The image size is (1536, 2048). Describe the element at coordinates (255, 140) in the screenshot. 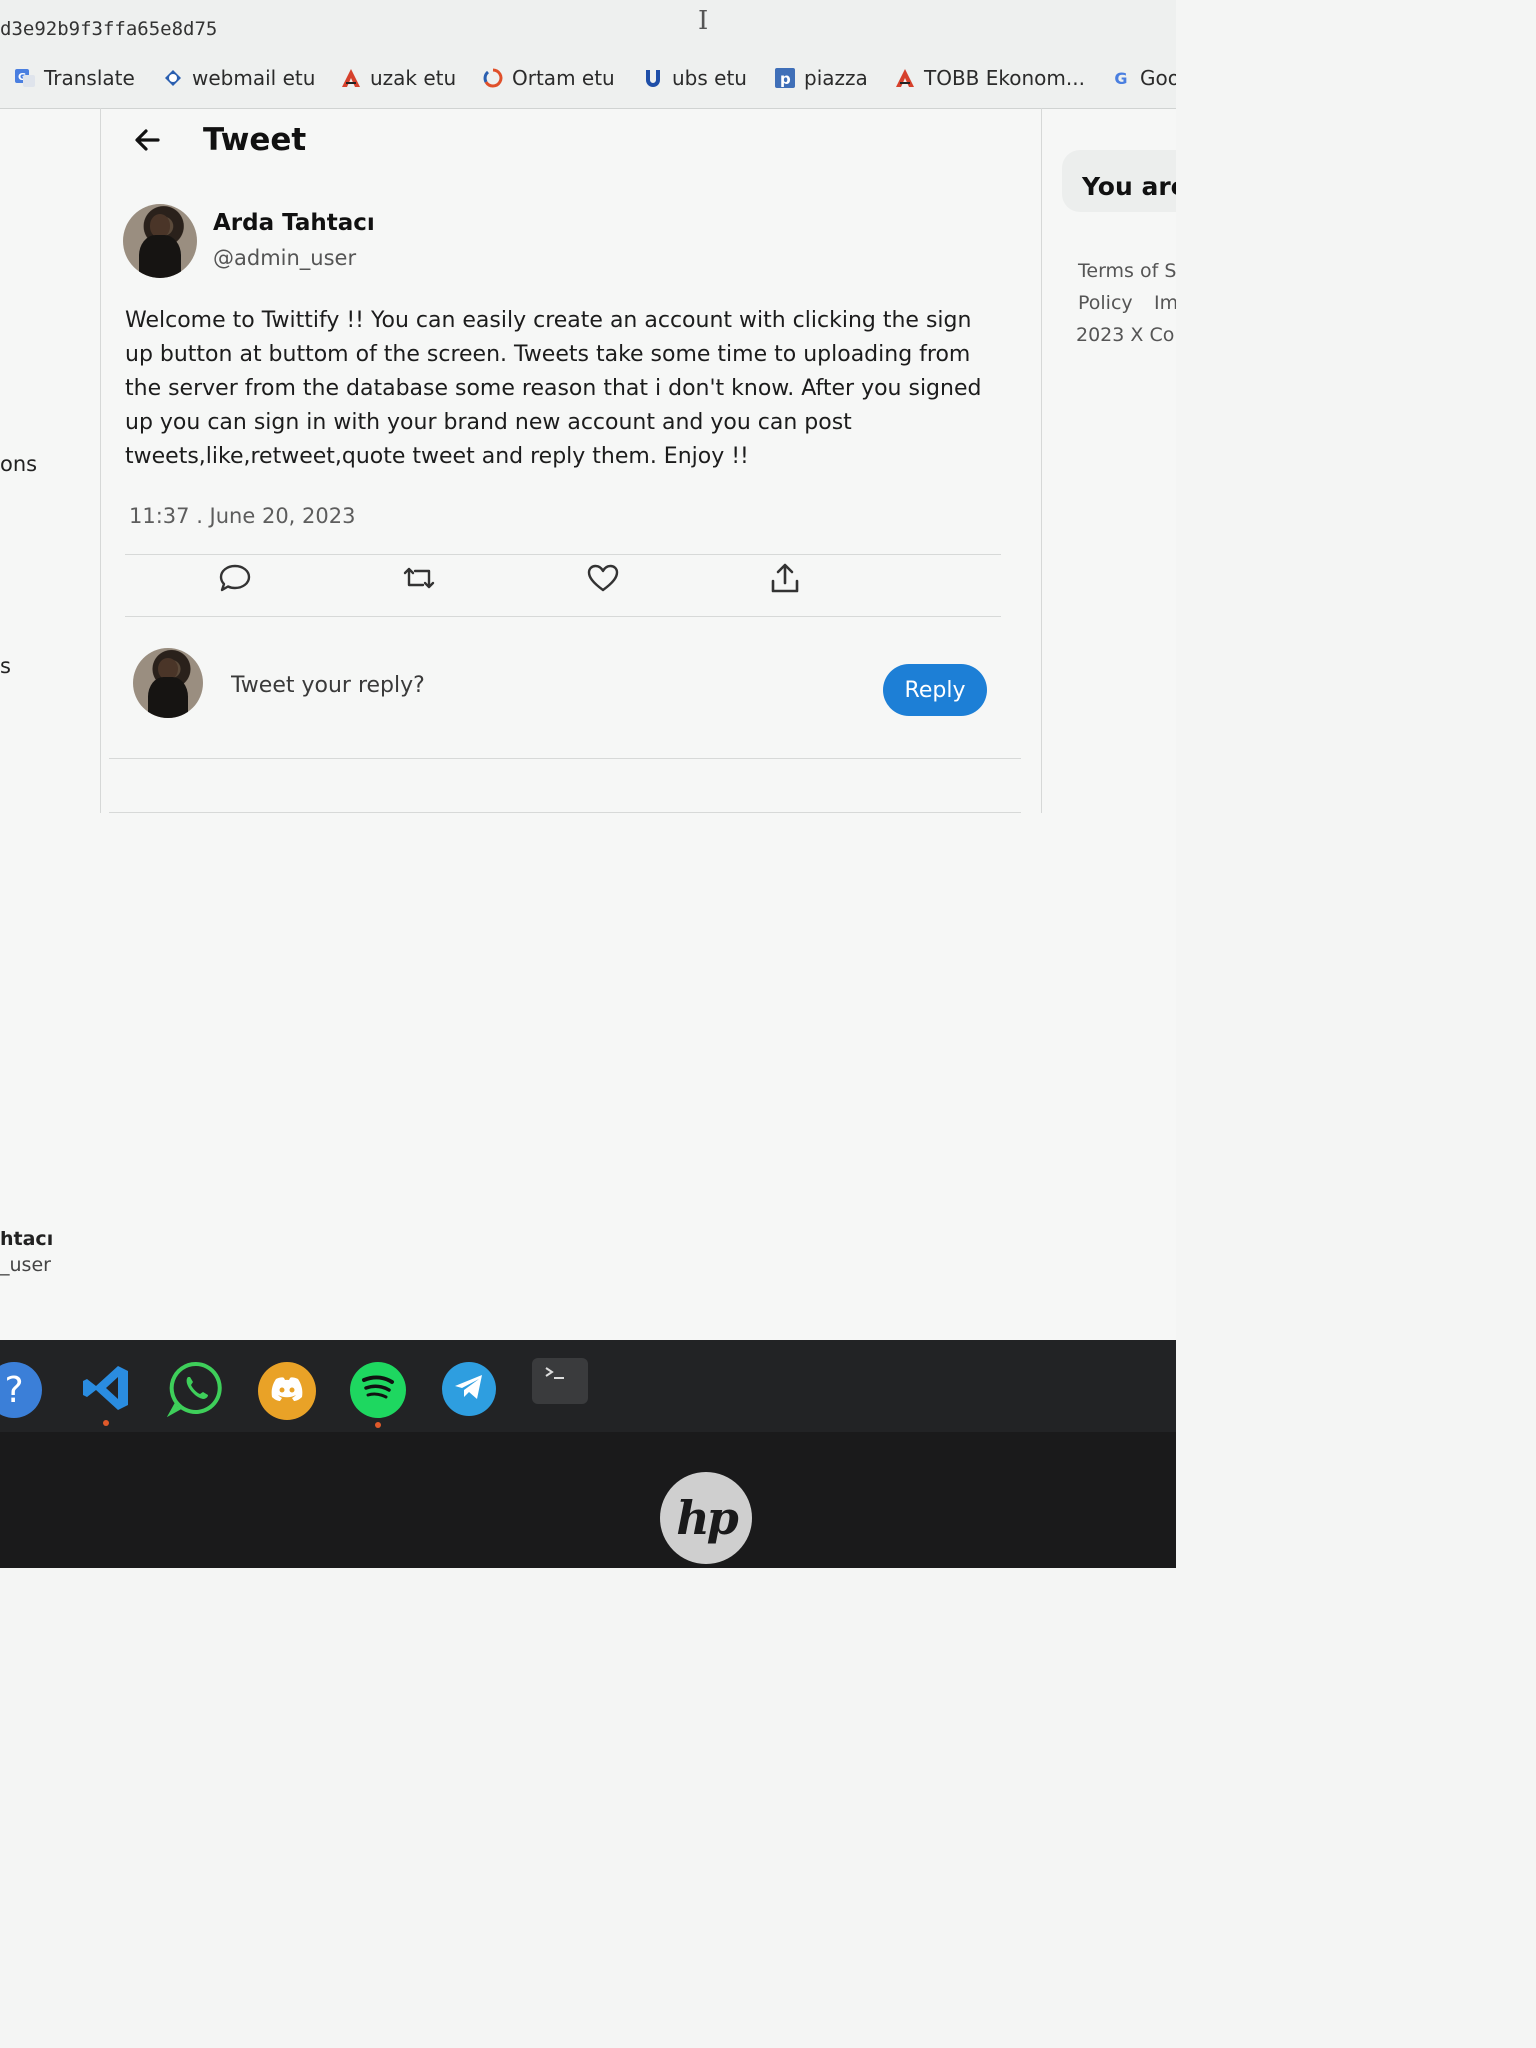

I see `page-title: Tweet` at that location.